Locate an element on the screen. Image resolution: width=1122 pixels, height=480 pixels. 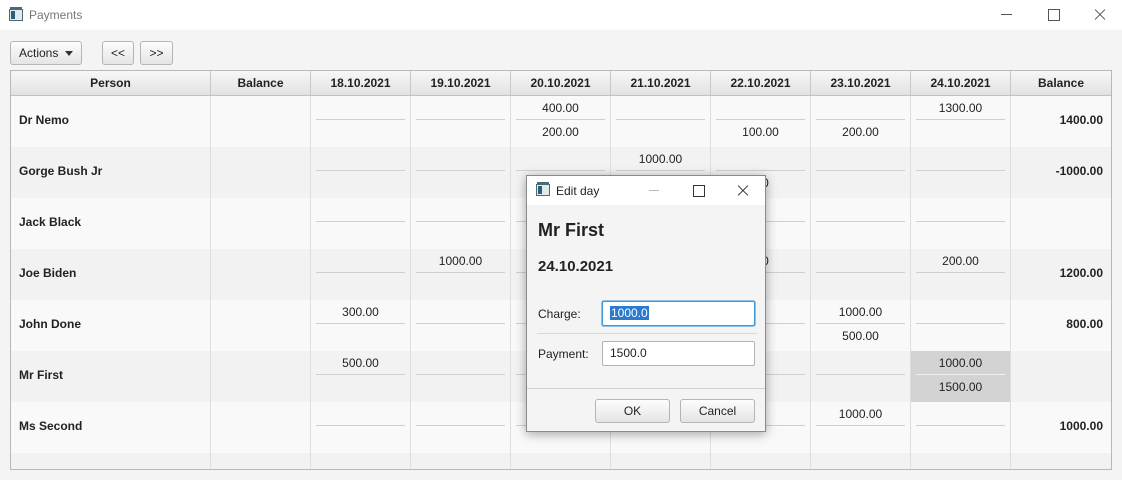
person-cell: John Done is located at coordinates (111, 325).